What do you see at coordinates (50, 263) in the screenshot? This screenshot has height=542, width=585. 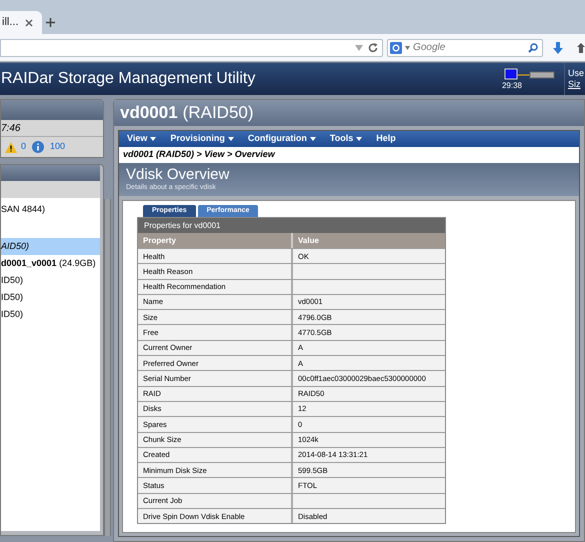 I see `tree-item: d0001_v0001 (24.9GB)` at bounding box center [50, 263].